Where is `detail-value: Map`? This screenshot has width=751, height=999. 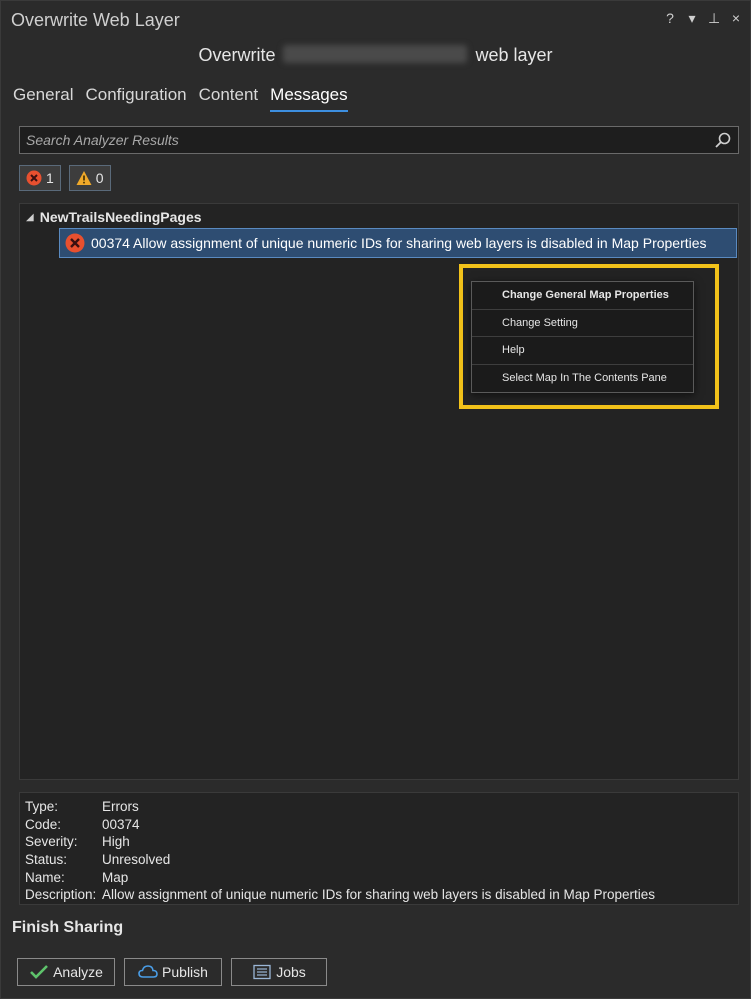 detail-value: Map is located at coordinates (115, 877).